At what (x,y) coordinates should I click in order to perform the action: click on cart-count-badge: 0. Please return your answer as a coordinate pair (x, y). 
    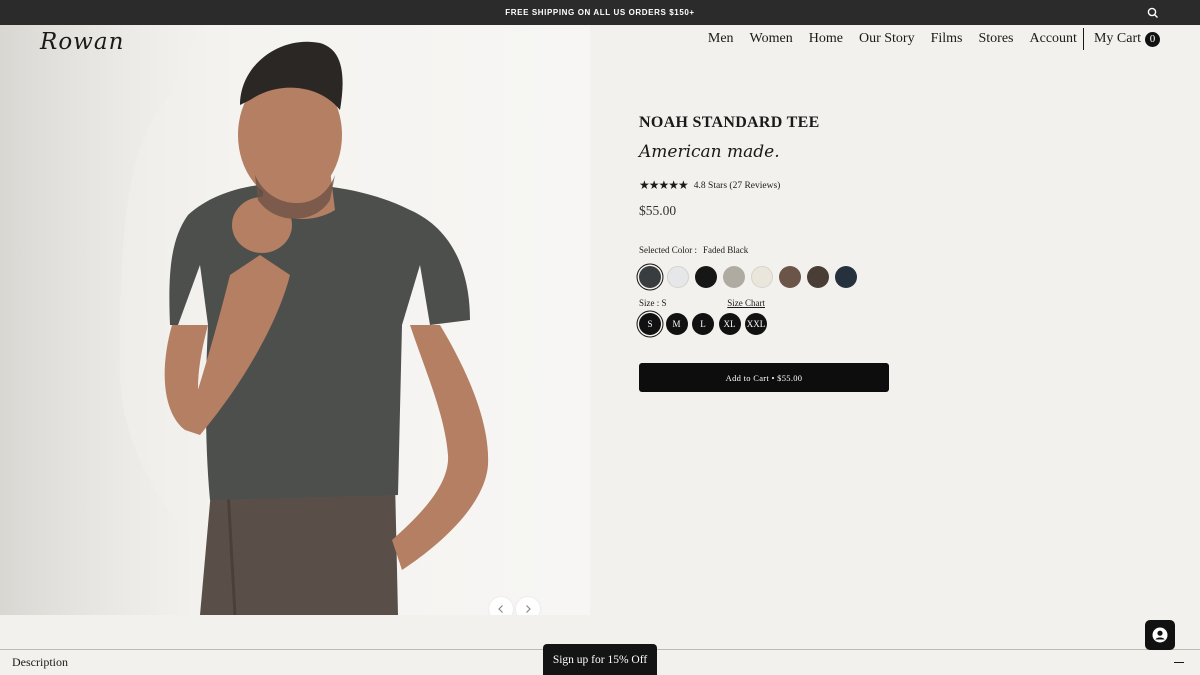
    Looking at the image, I should click on (1152, 39).